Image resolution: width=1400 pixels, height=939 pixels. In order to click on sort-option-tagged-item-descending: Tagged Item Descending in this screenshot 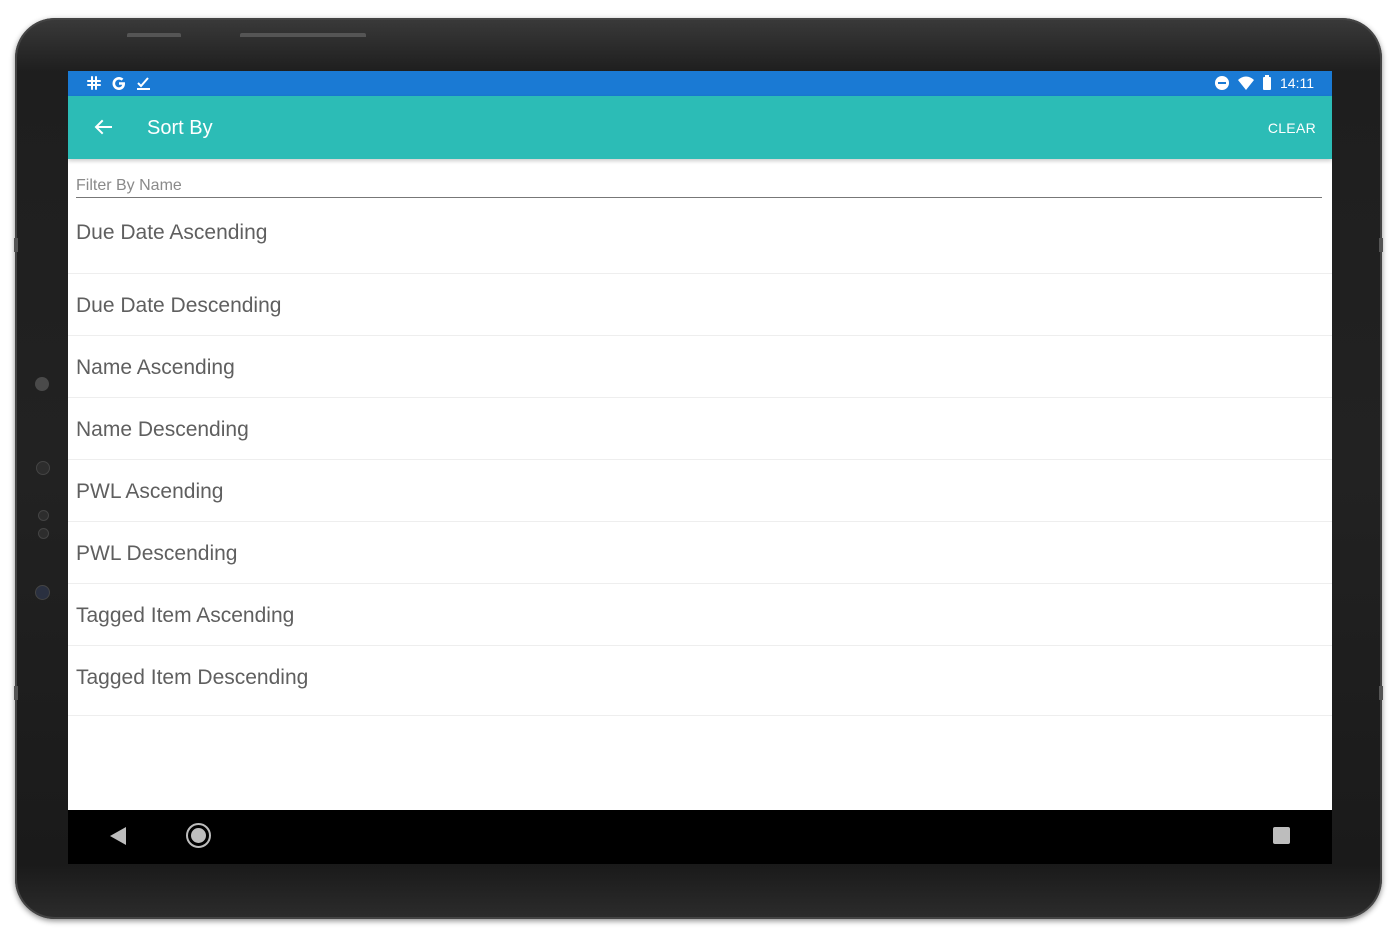, I will do `click(700, 681)`.